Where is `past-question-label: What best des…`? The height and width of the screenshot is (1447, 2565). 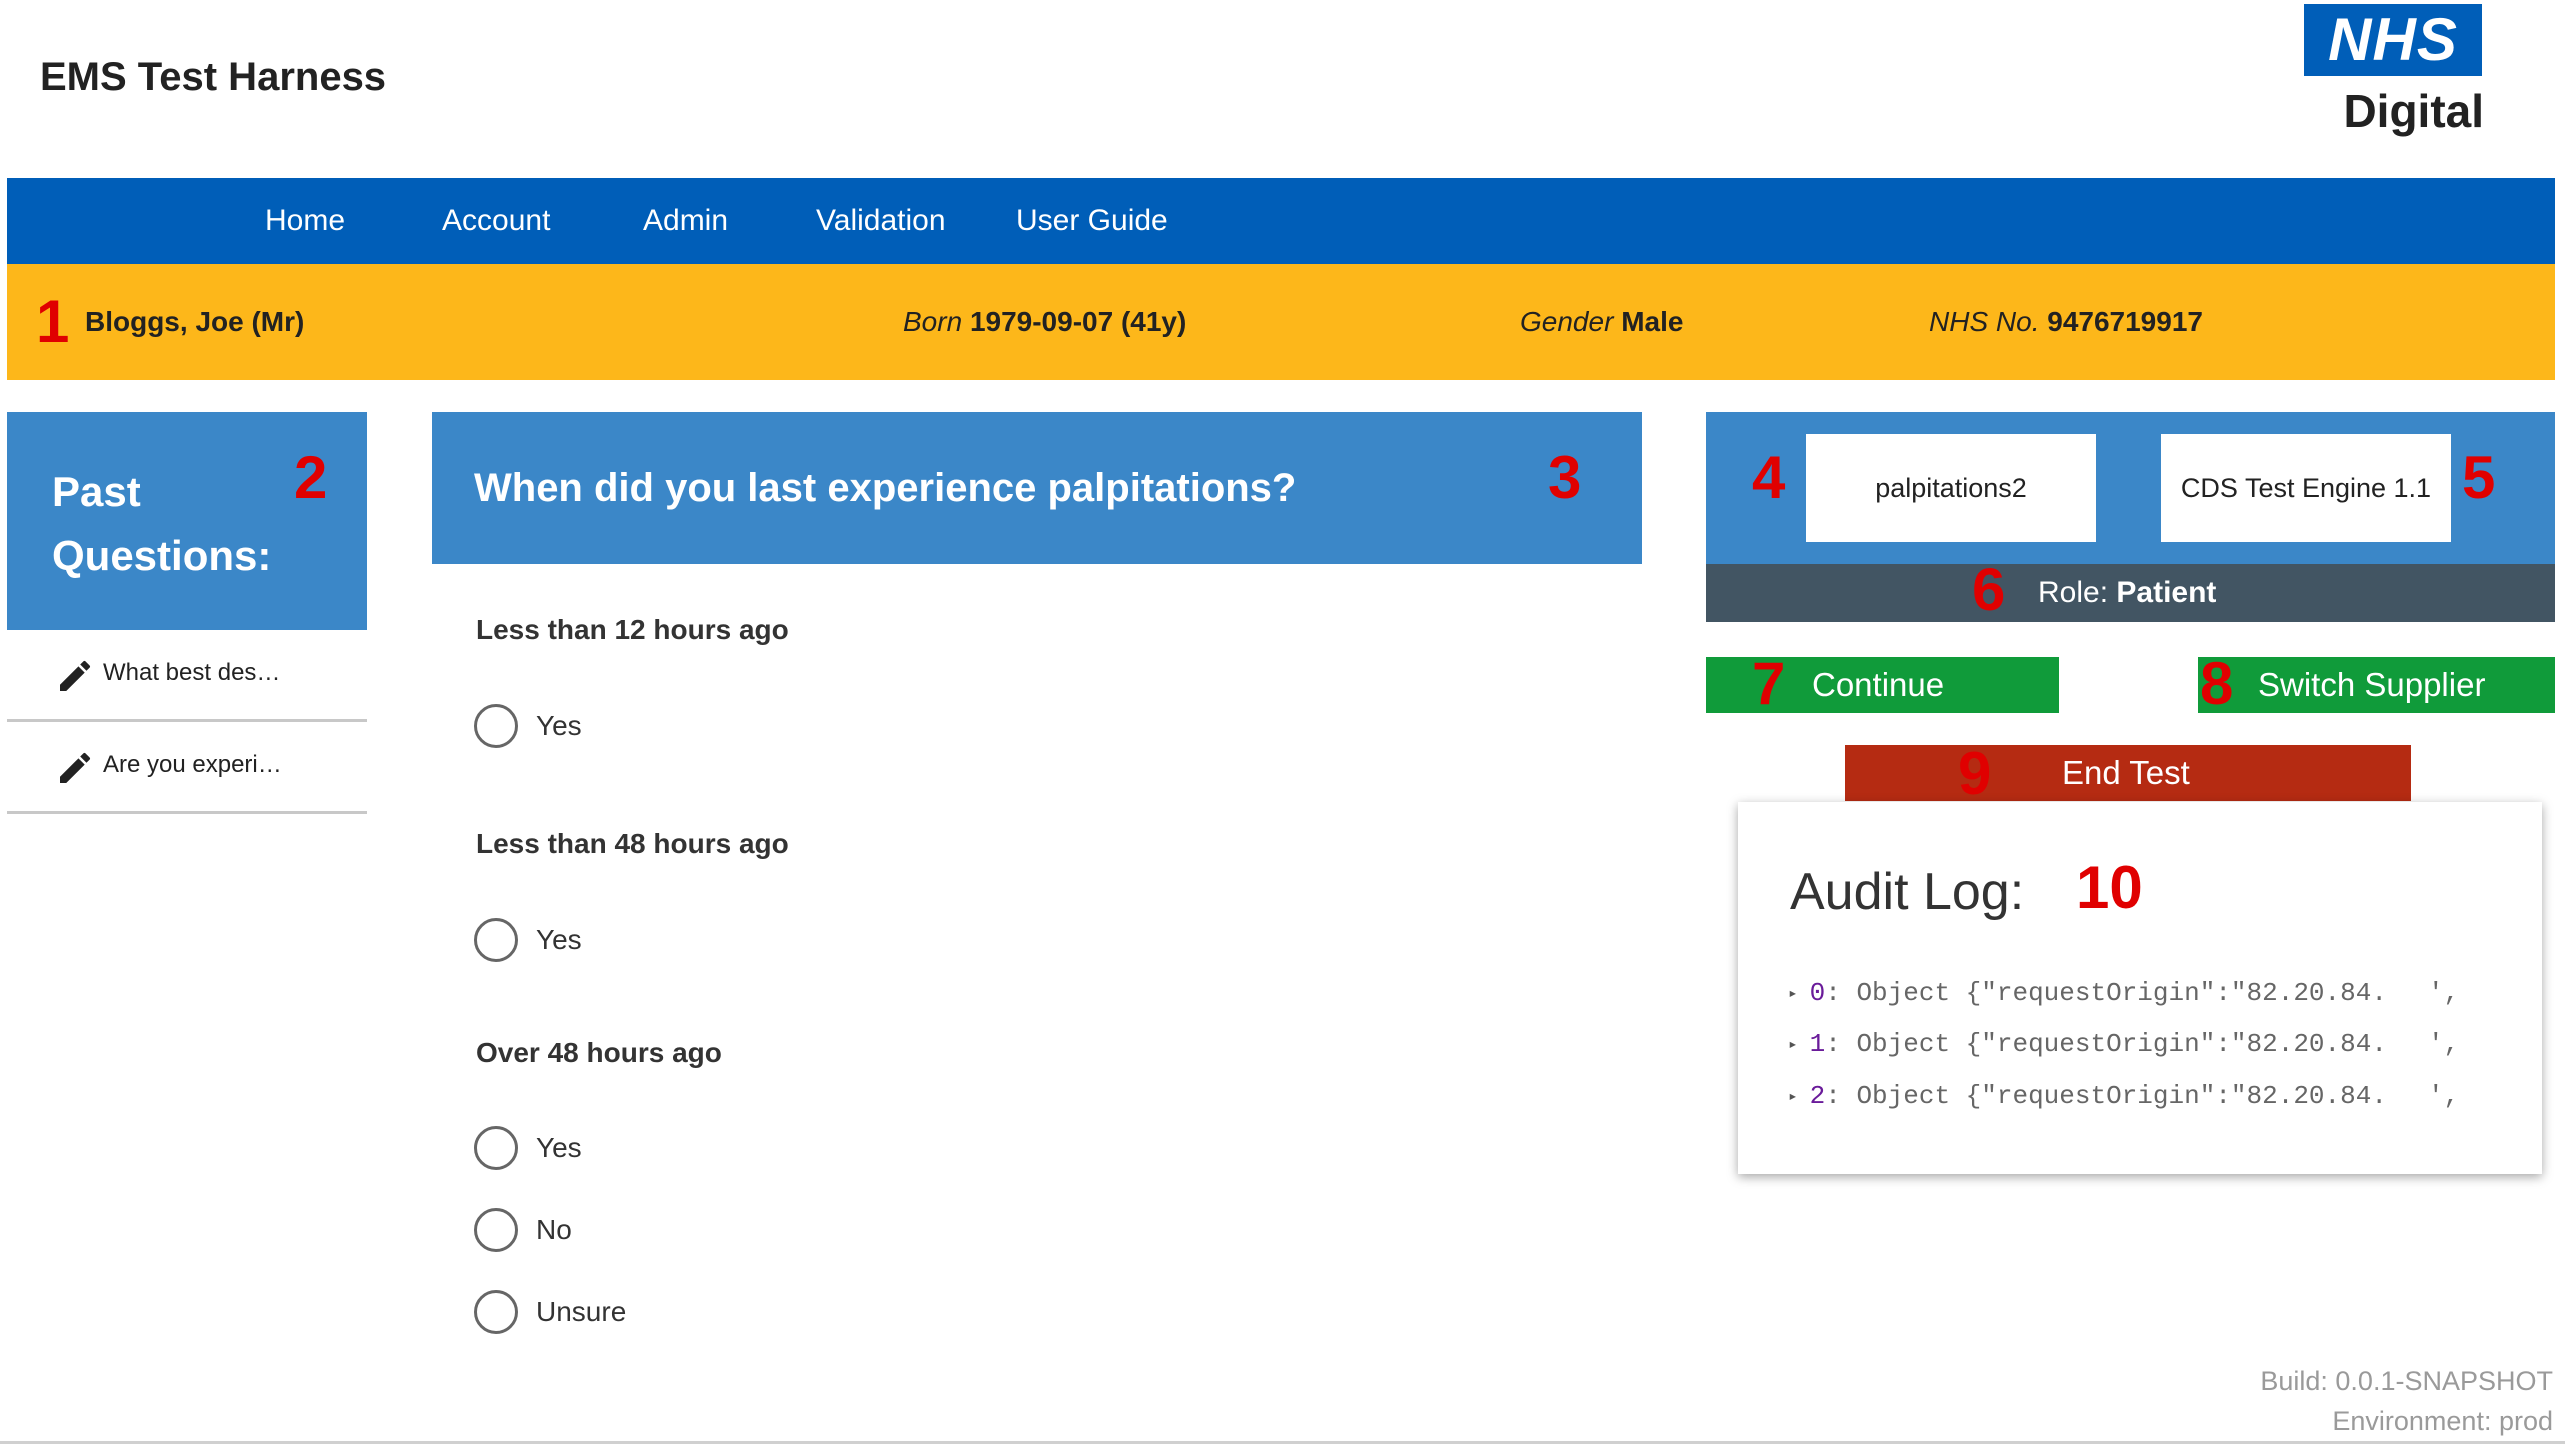
past-question-label: What best des… is located at coordinates (192, 672).